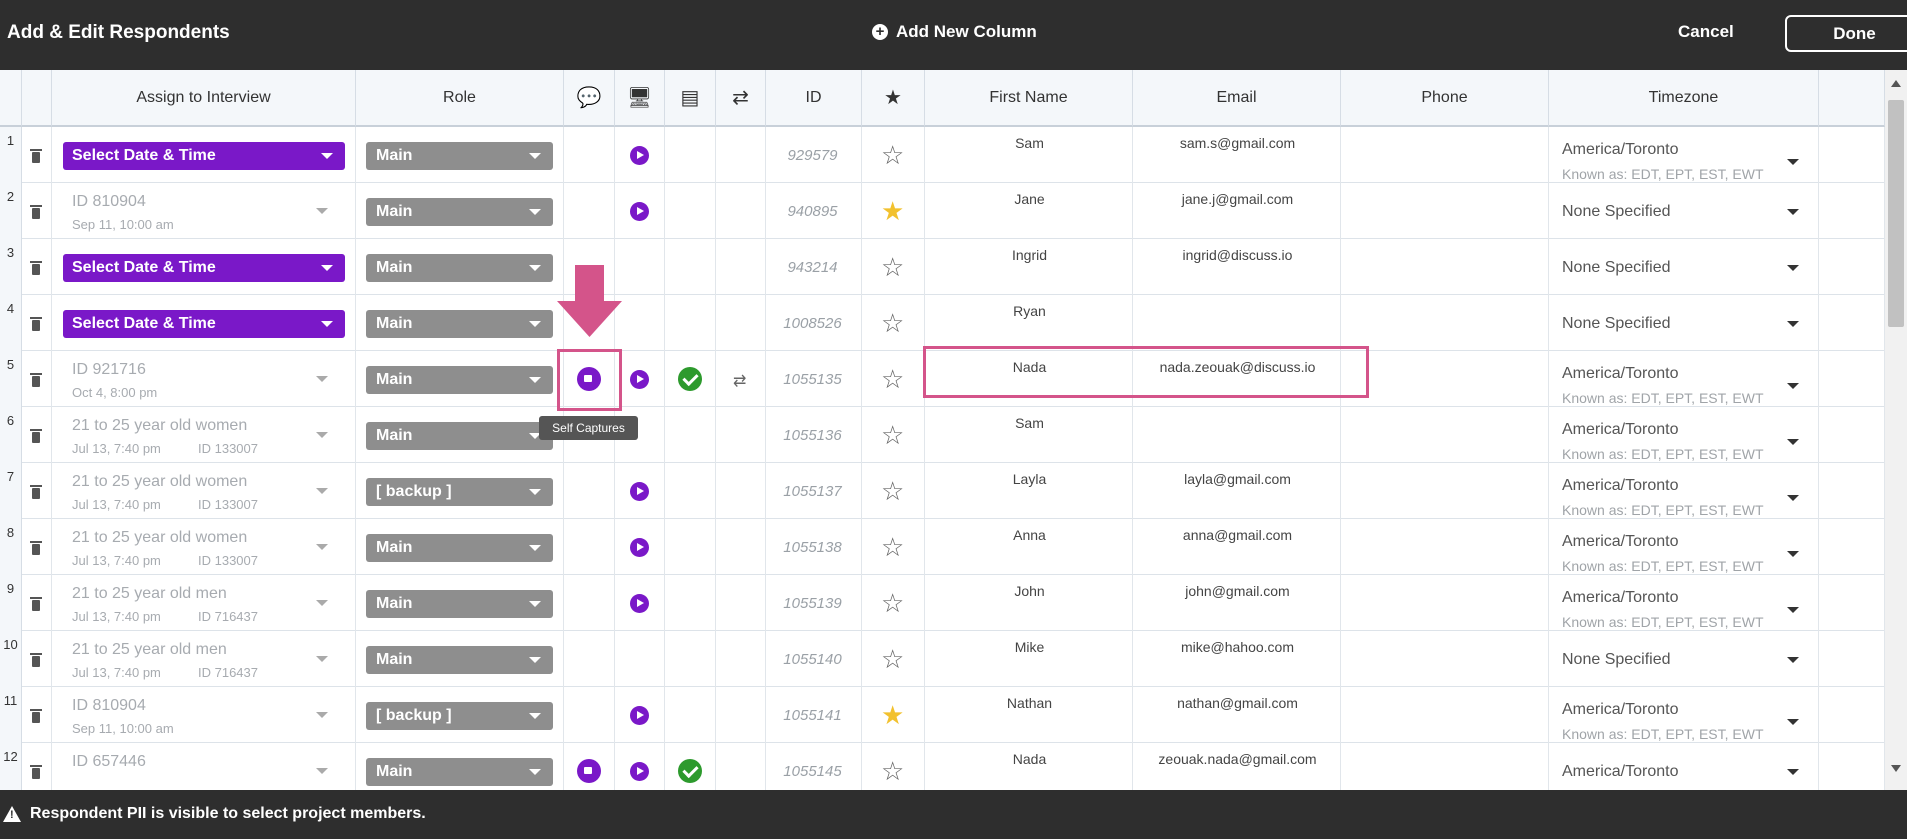 The height and width of the screenshot is (839, 1907). I want to click on column-header-role: Role, so click(460, 98).